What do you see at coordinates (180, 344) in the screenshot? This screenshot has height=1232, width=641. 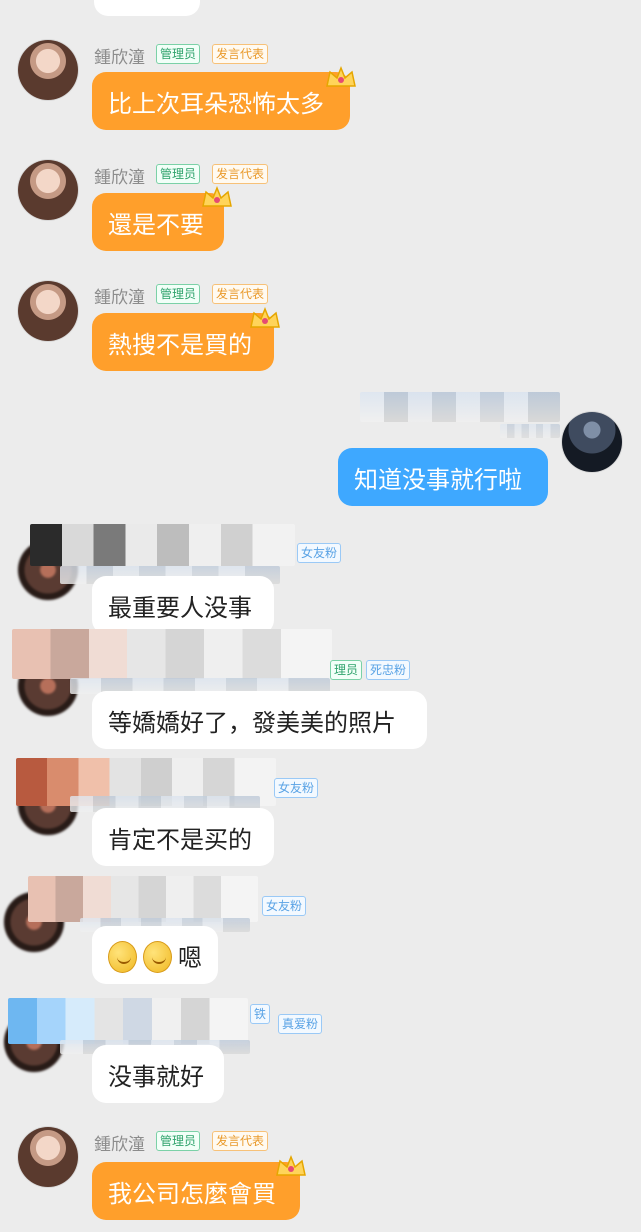 I see `message-text: 熱搜不是買的` at bounding box center [180, 344].